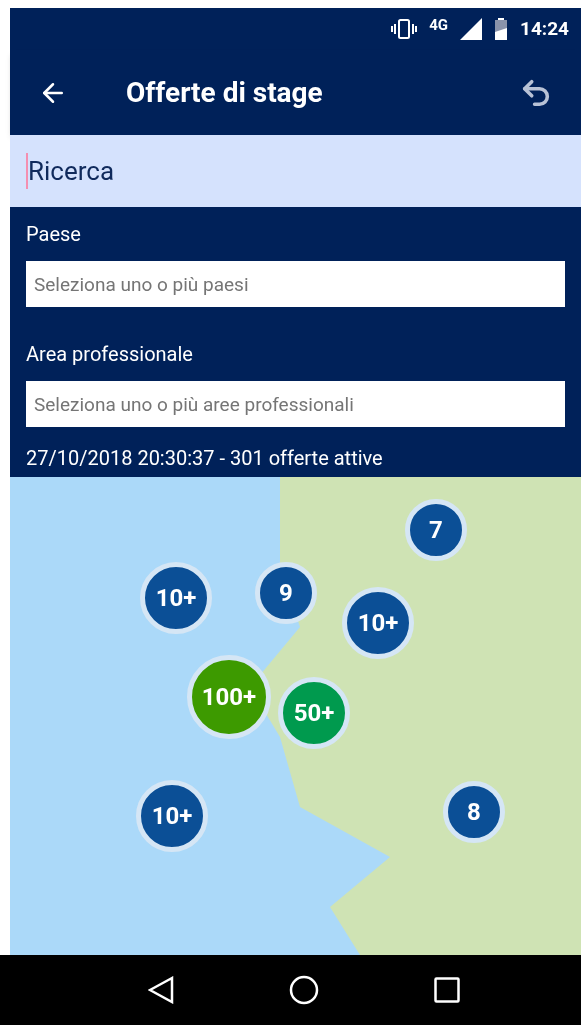 This screenshot has height=1025, width=581. Describe the element at coordinates (205, 458) in the screenshot. I see `offers-summary: 27/10/2018 20:30:37 - 301 offerte attive` at that location.